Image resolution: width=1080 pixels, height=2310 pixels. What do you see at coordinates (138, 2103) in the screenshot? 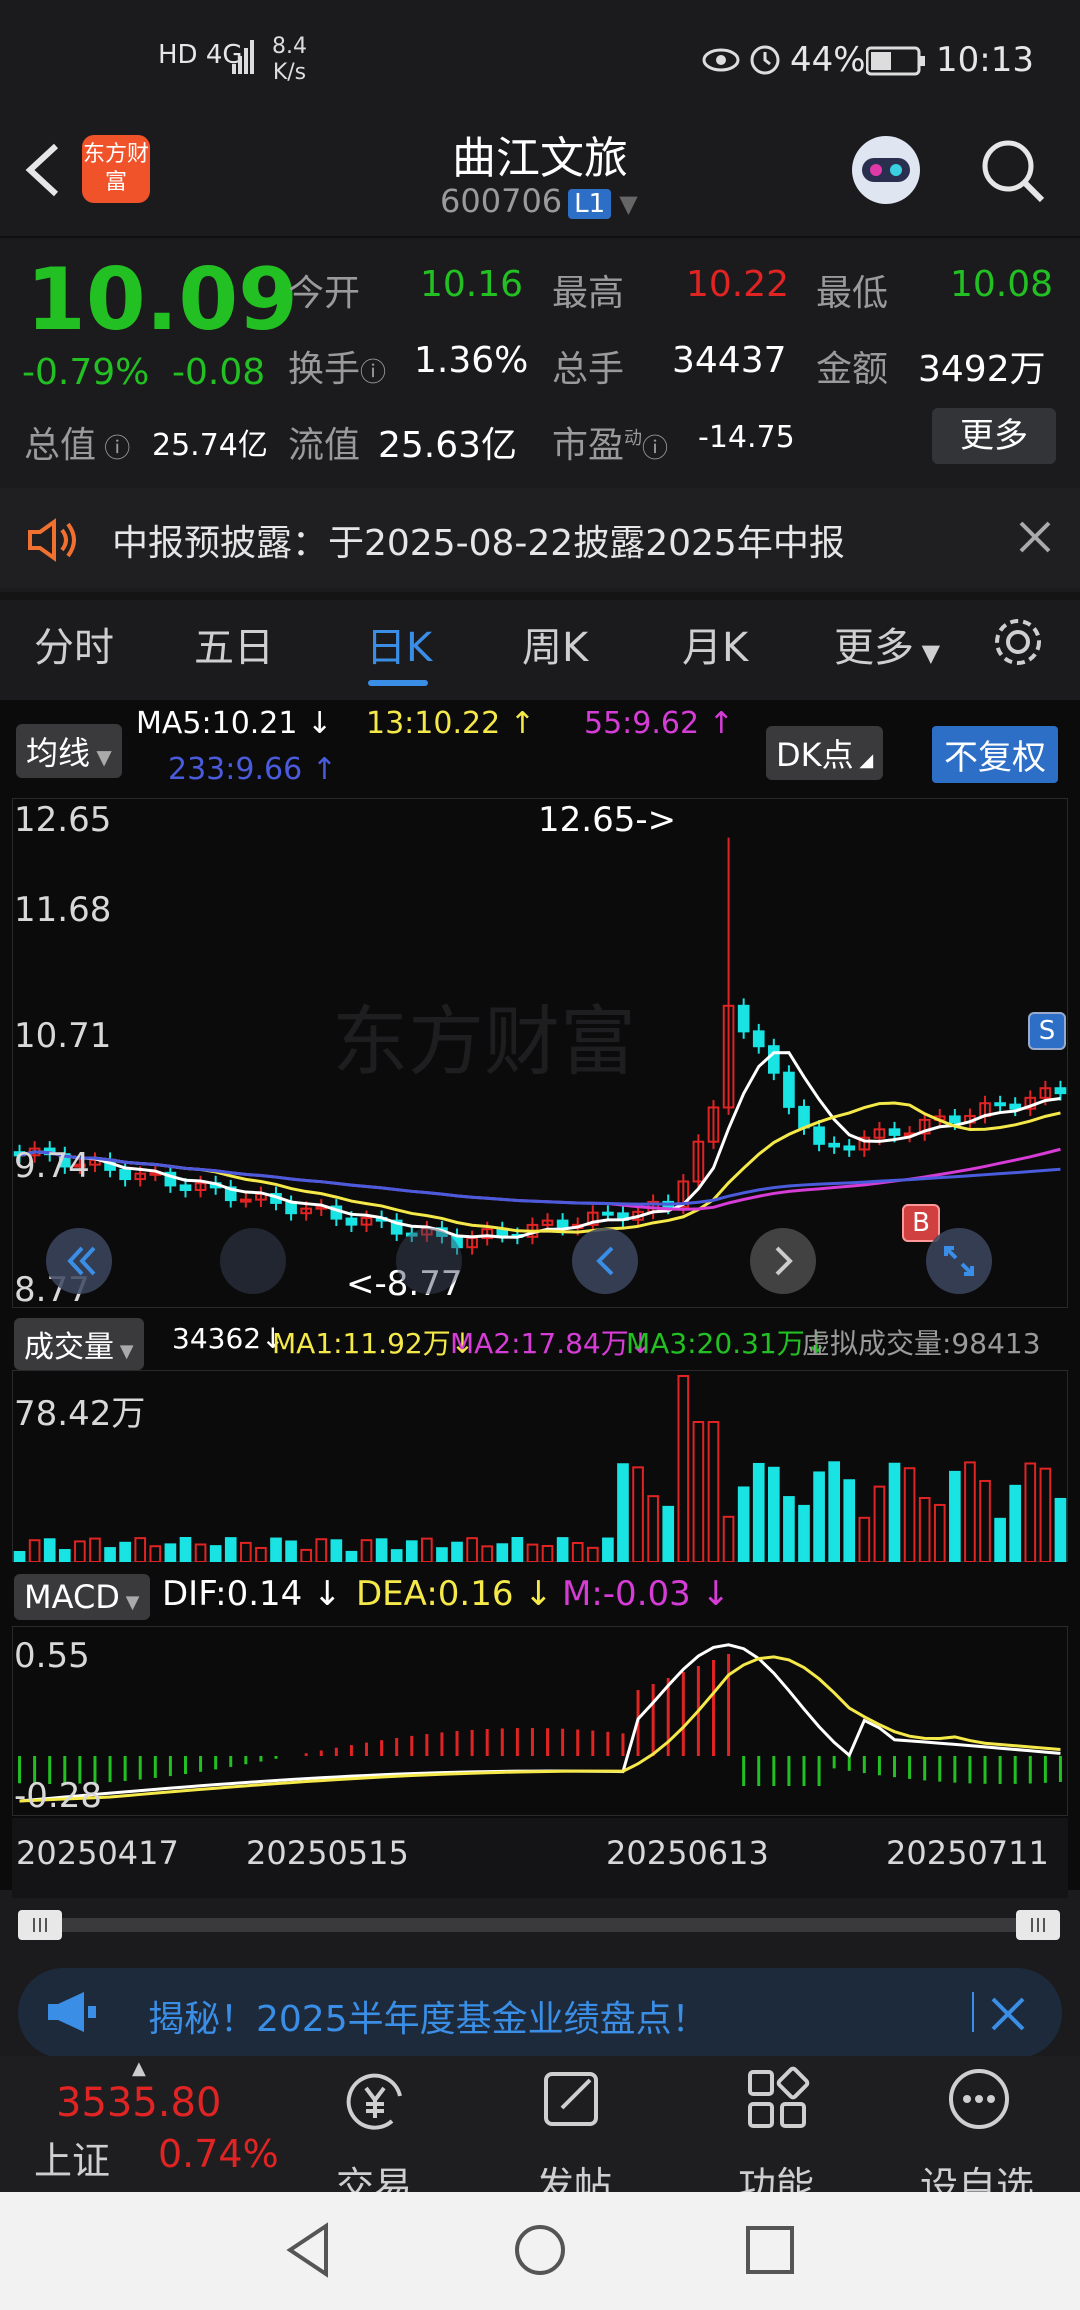
I see `index-value: 3535.80` at bounding box center [138, 2103].